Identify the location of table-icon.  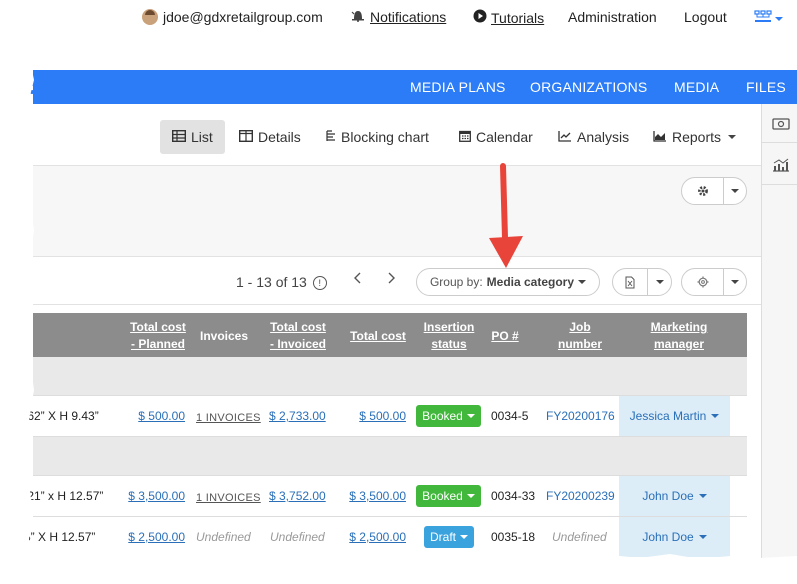
(179, 137).